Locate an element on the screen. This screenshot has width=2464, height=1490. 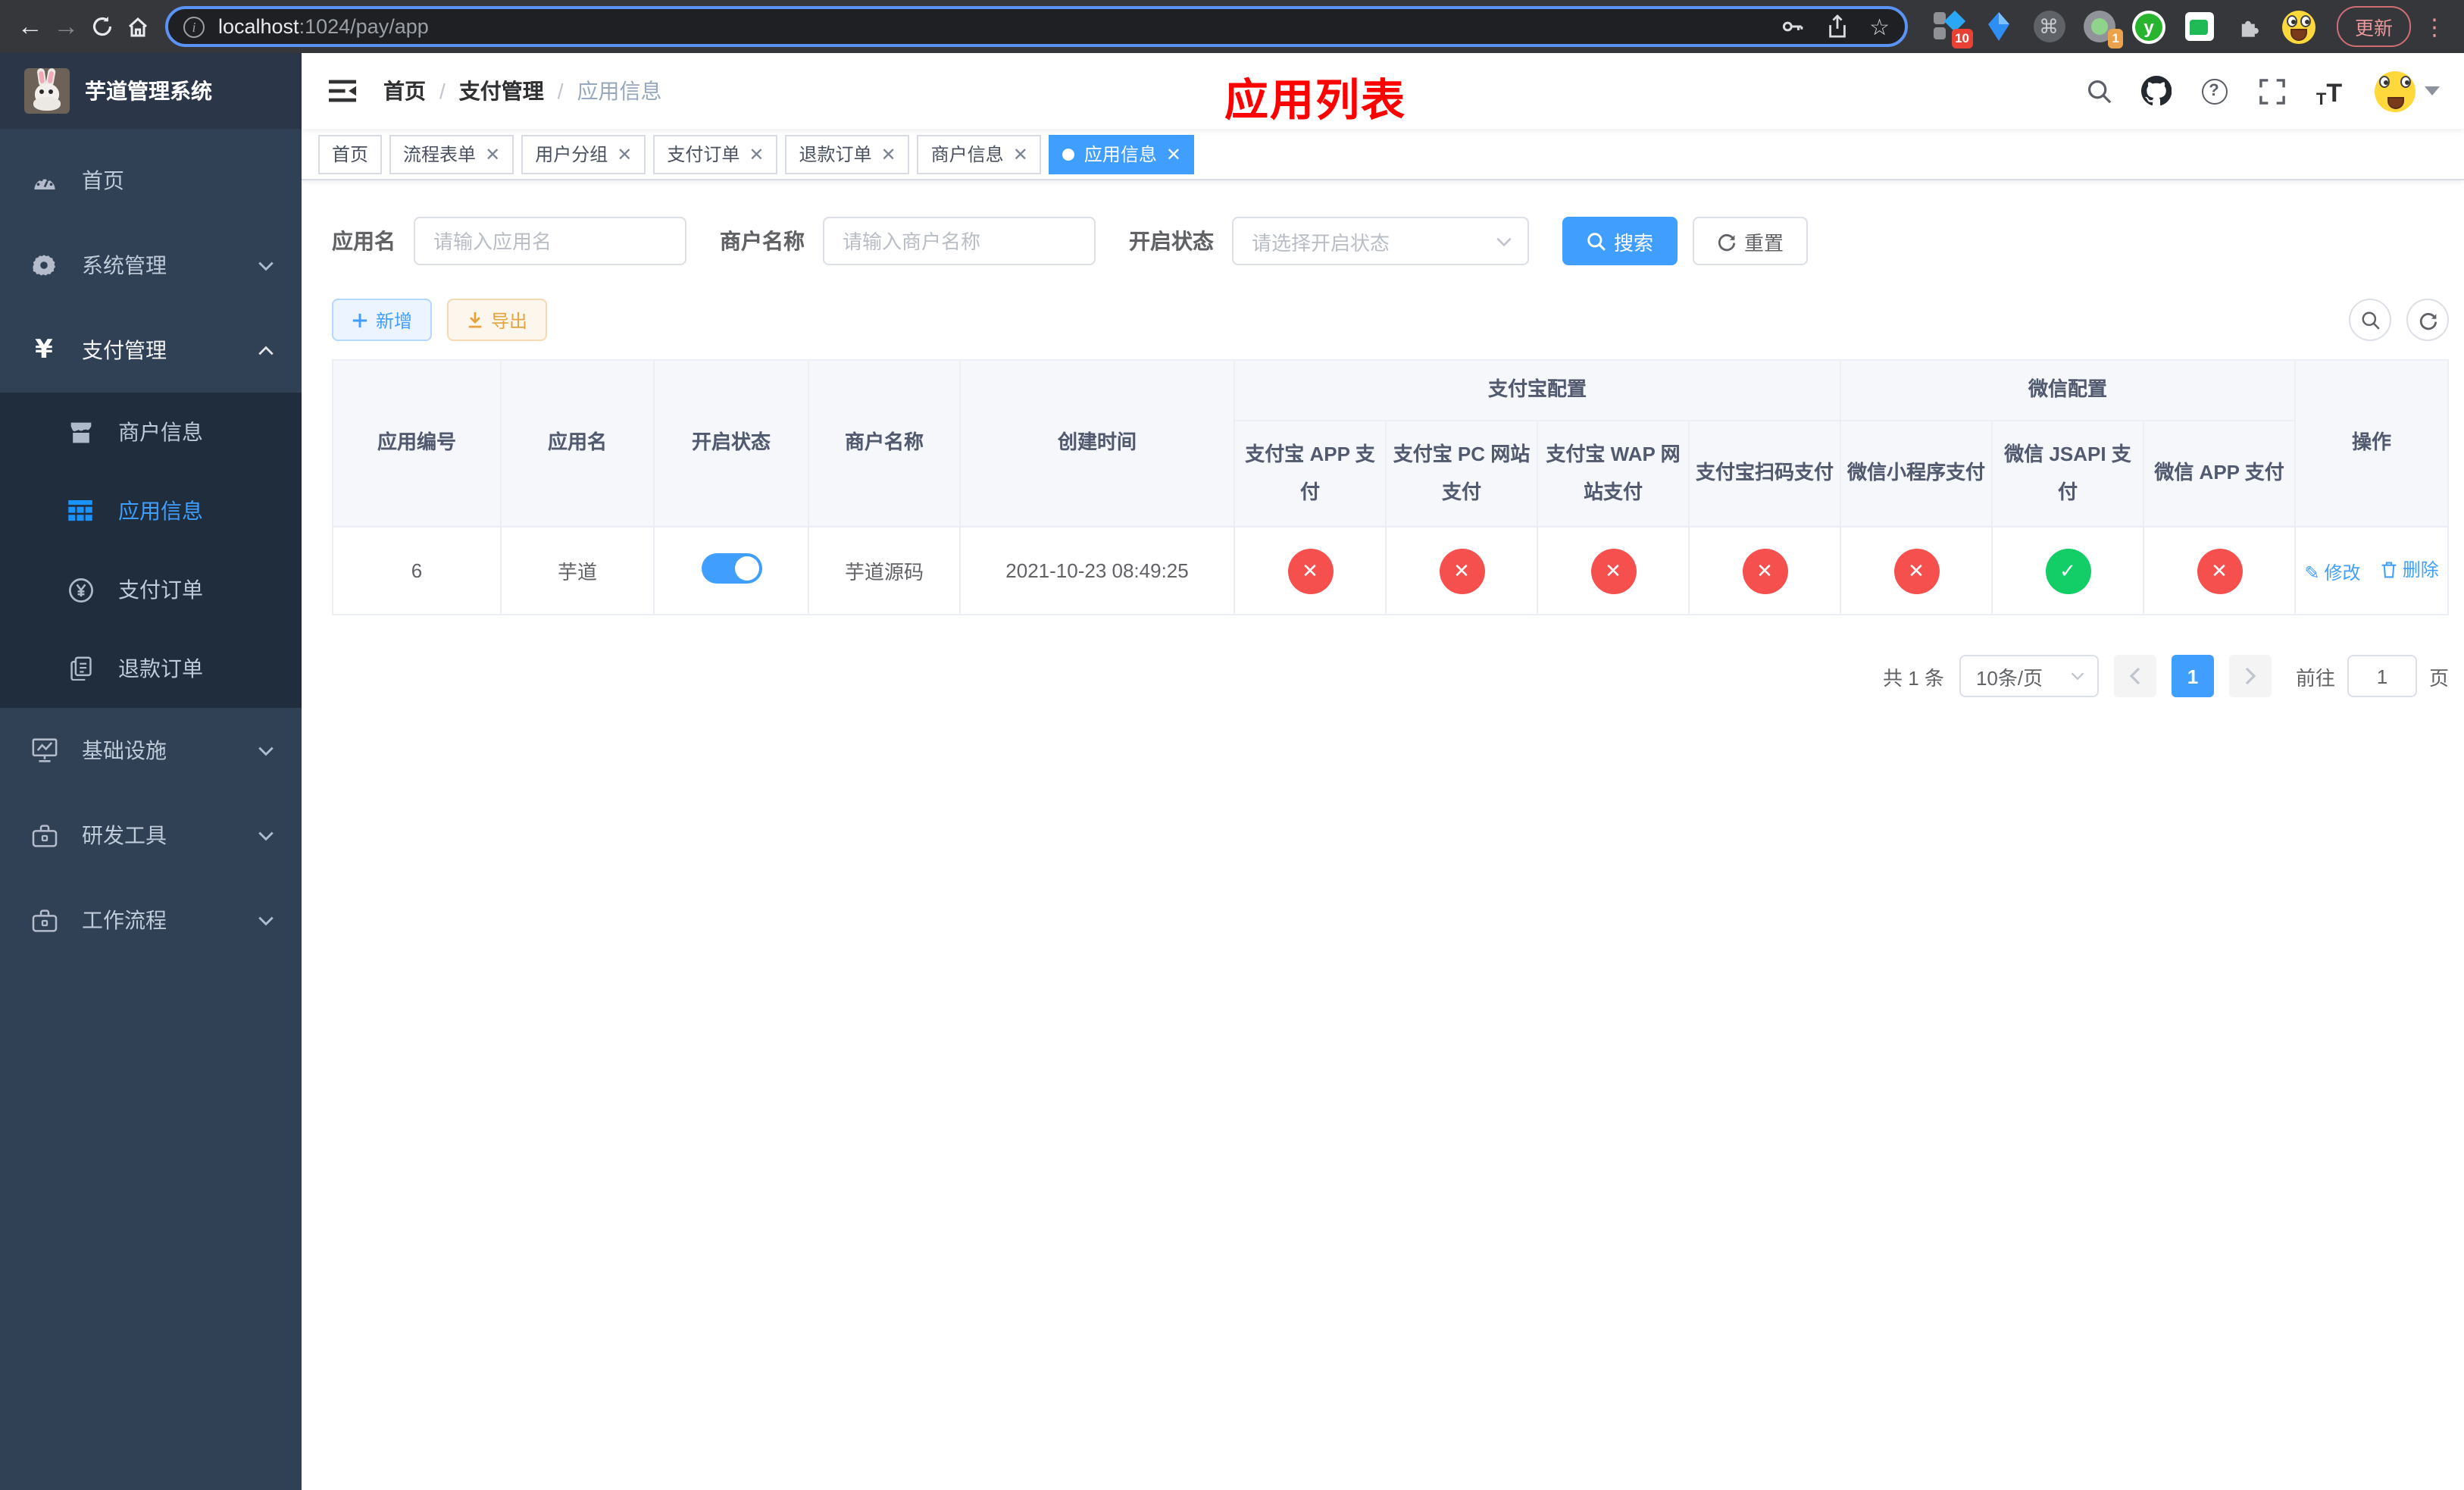
yen-circle-icon is located at coordinates (80, 590).